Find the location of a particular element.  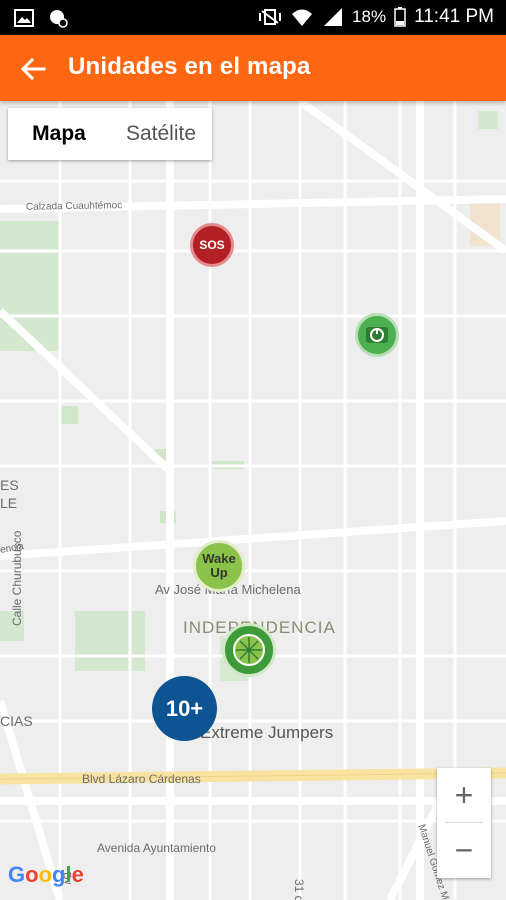

status-bar: 18% 11:41 PM is located at coordinates (253, 17).